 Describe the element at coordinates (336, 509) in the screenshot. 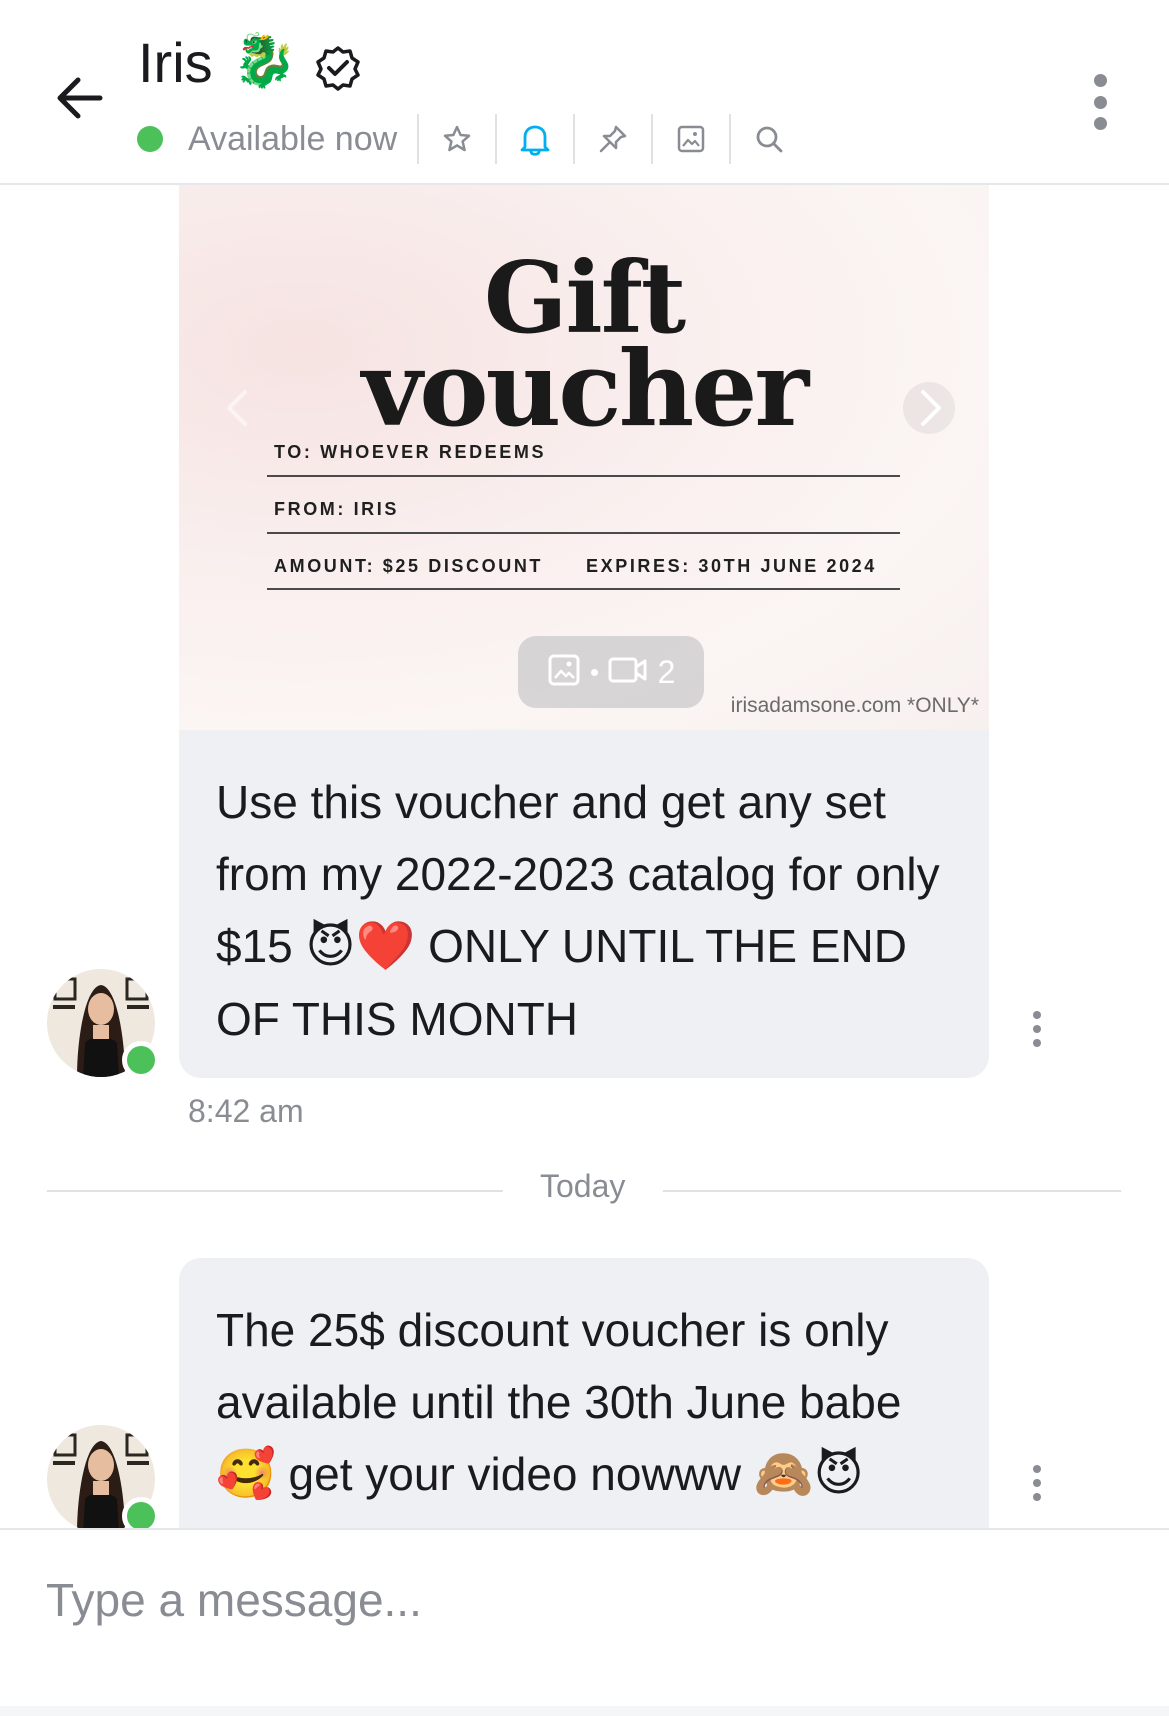

I see `voucher-from-field: FROM: IRIS` at that location.